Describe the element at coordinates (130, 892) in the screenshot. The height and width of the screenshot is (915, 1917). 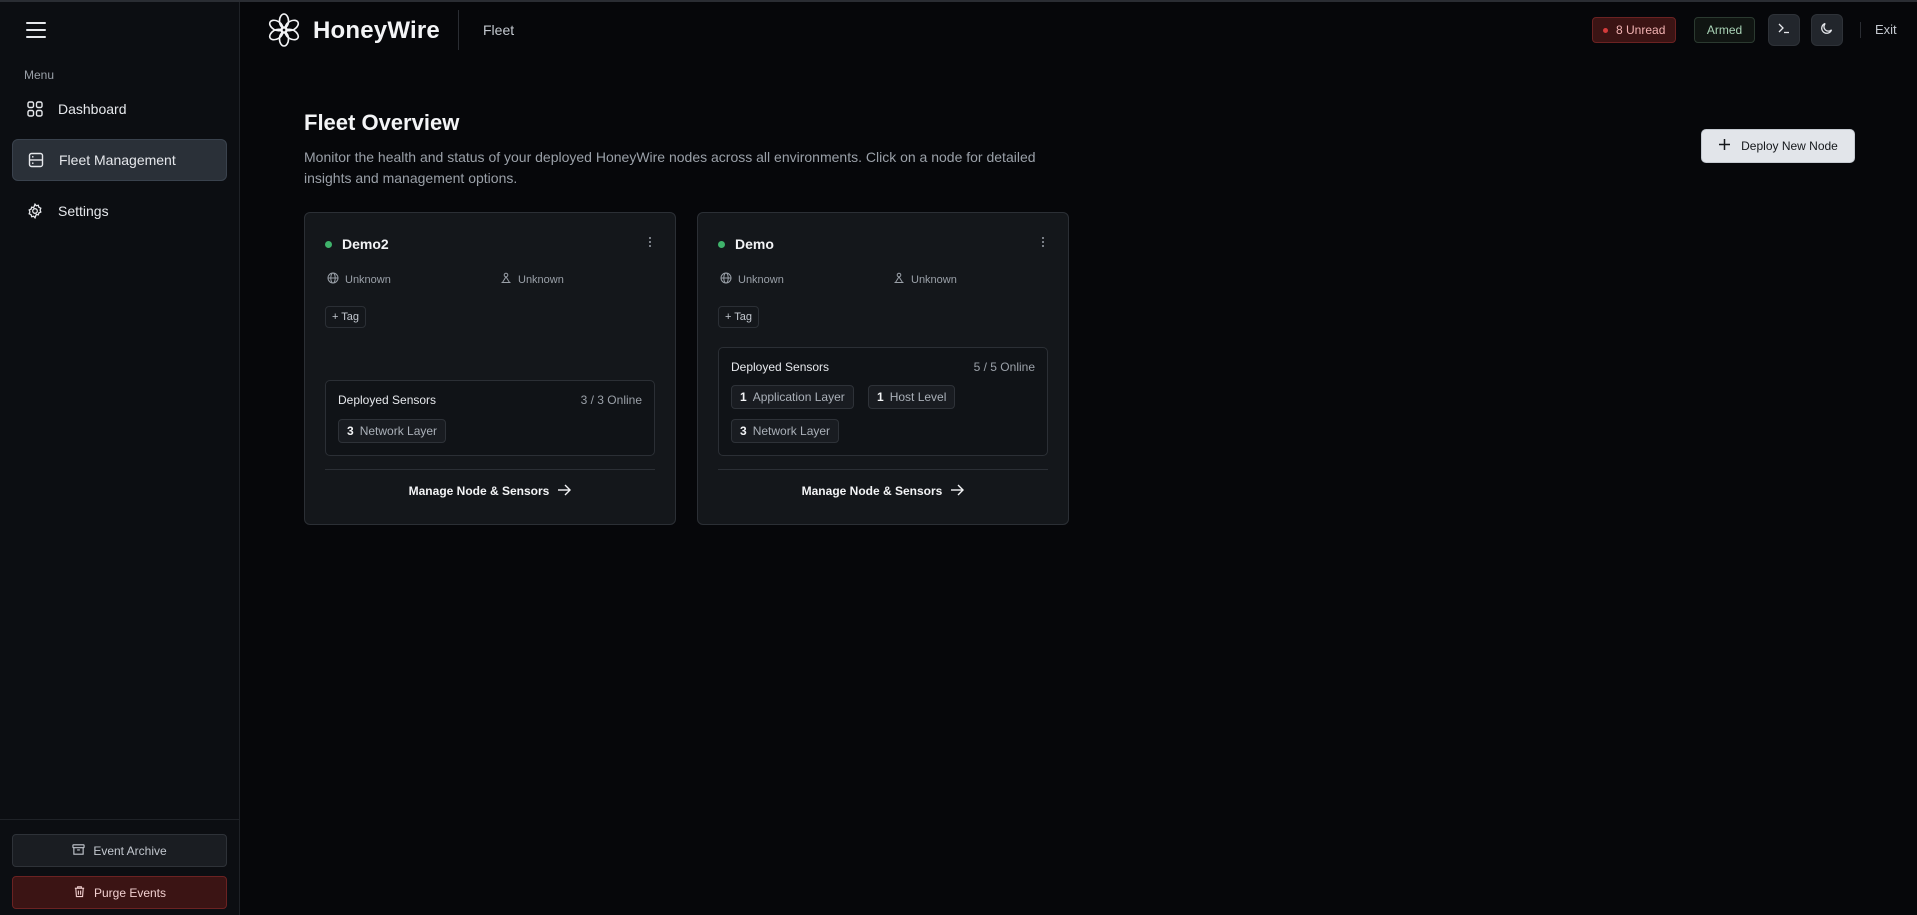
I see `purge-events-label: Purge Events` at that location.